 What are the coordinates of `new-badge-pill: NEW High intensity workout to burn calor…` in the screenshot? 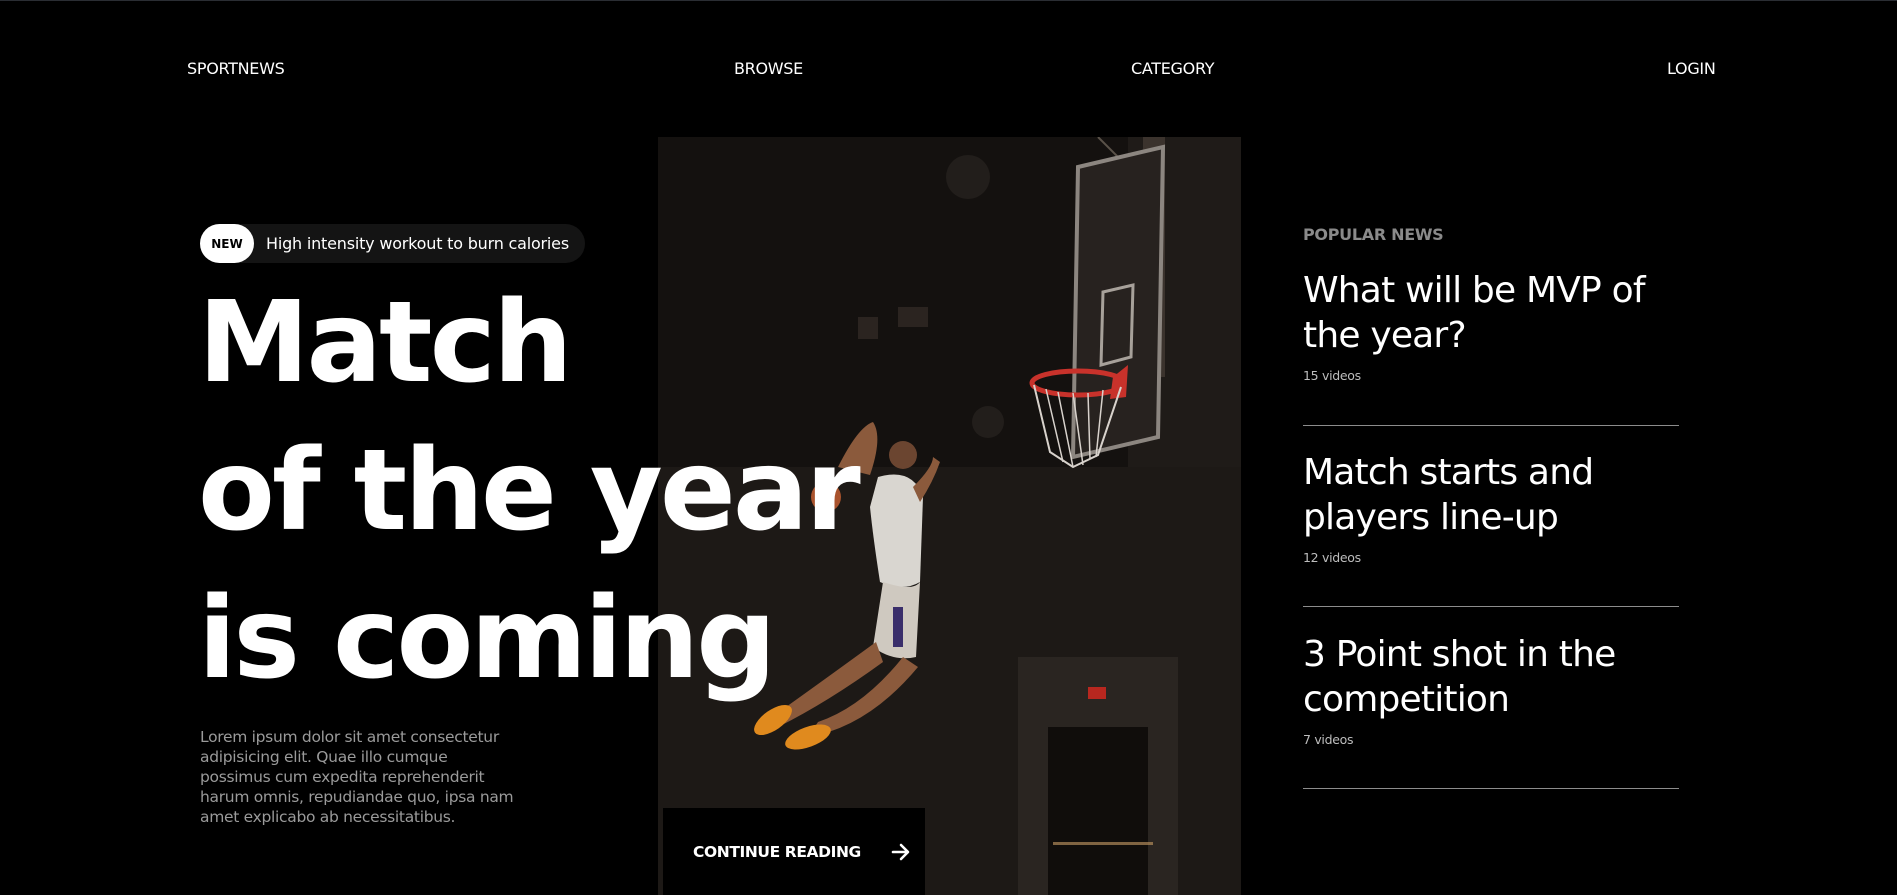 It's located at (392, 243).